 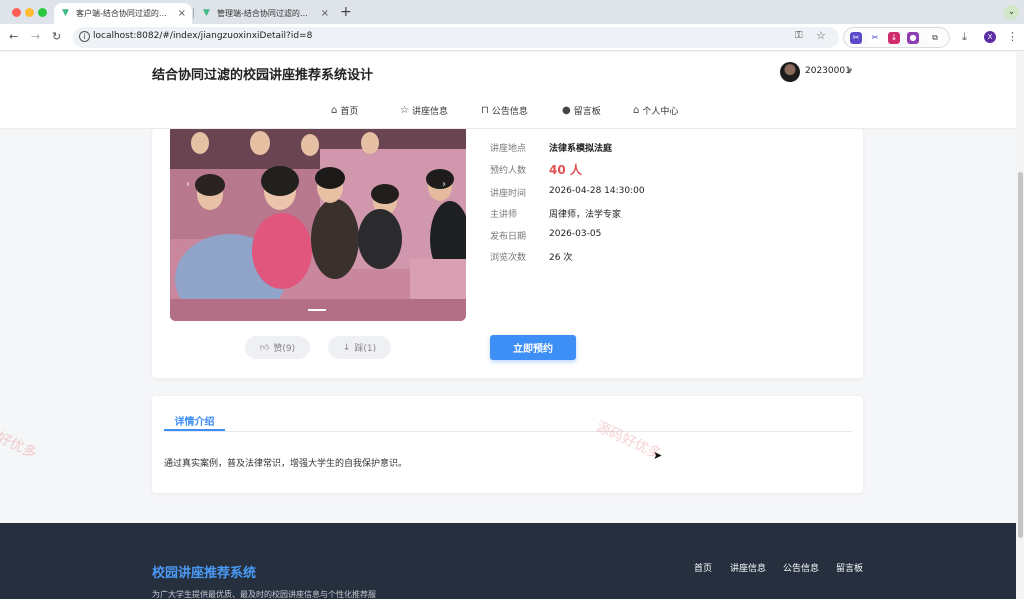 What do you see at coordinates (585, 215) in the screenshot?
I see `info-value: 周律师，法学专家` at bounding box center [585, 215].